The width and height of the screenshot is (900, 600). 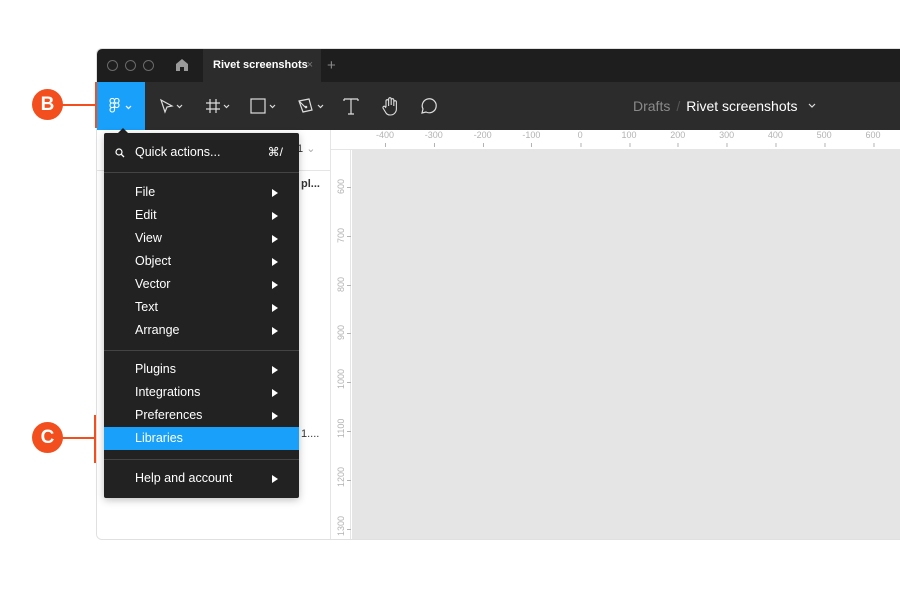 I want to click on home-icon, so click(x=182, y=65).